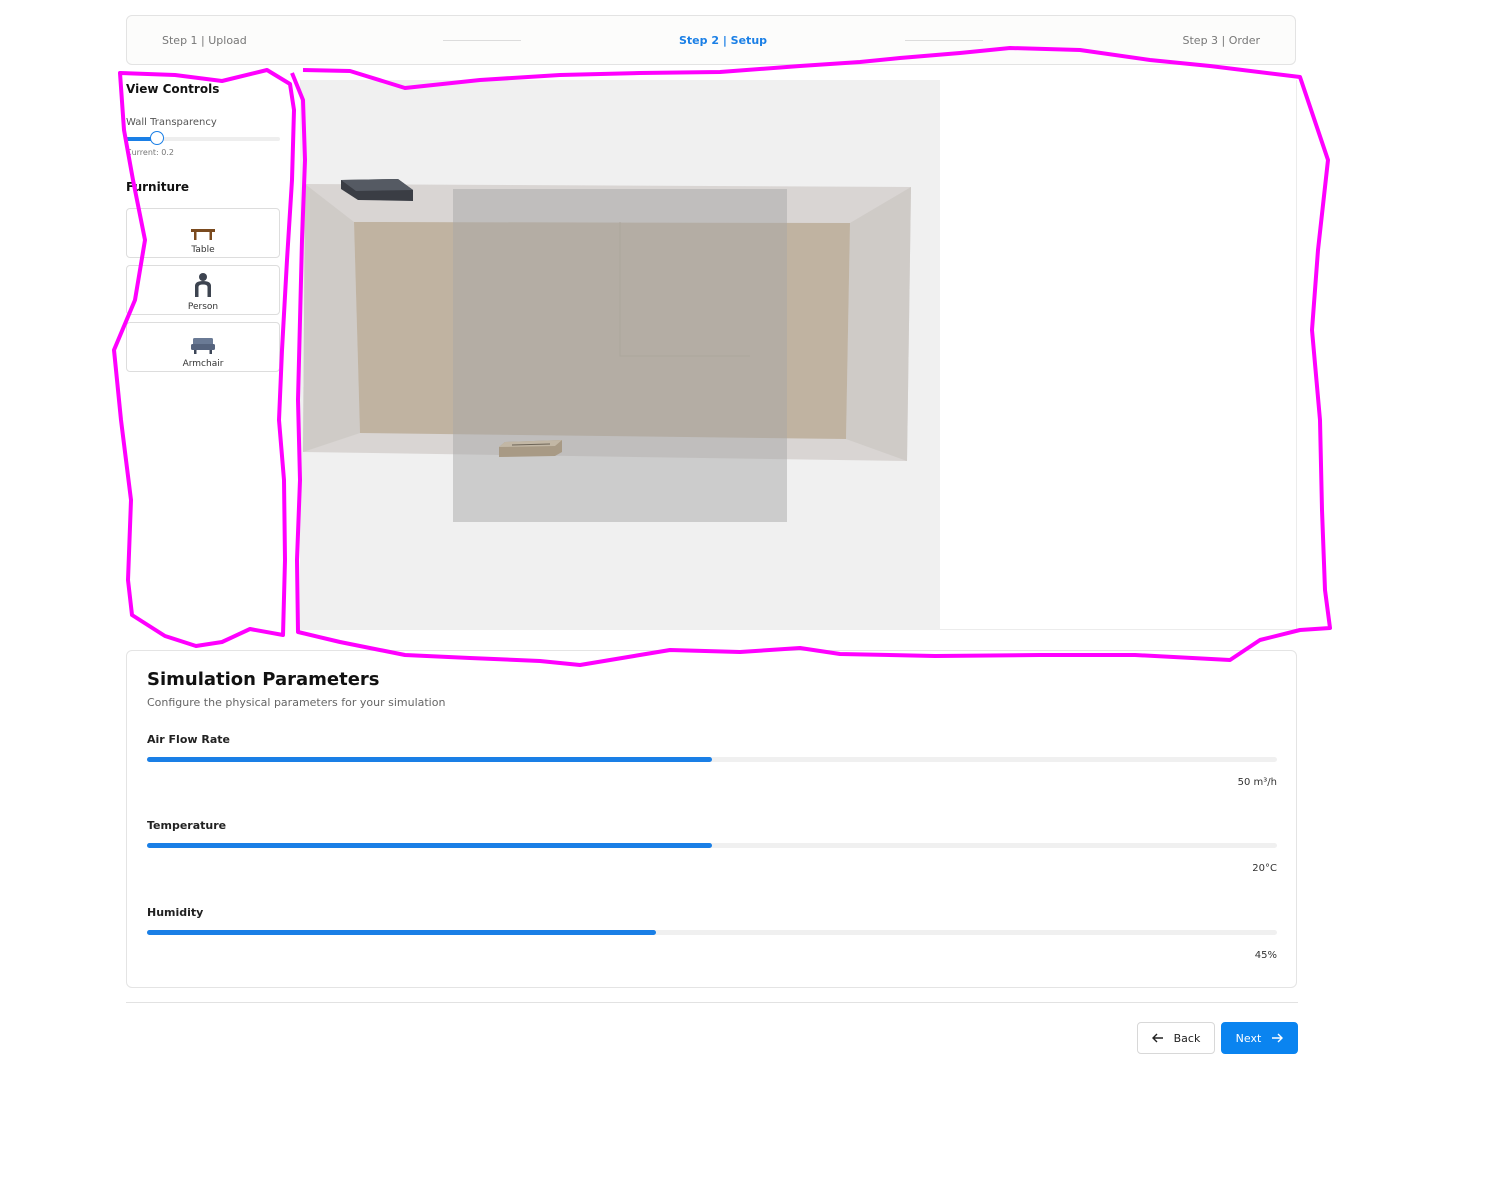 The width and height of the screenshot is (1488, 1191). What do you see at coordinates (158, 187) in the screenshot?
I see `furniture-title: Furniture` at bounding box center [158, 187].